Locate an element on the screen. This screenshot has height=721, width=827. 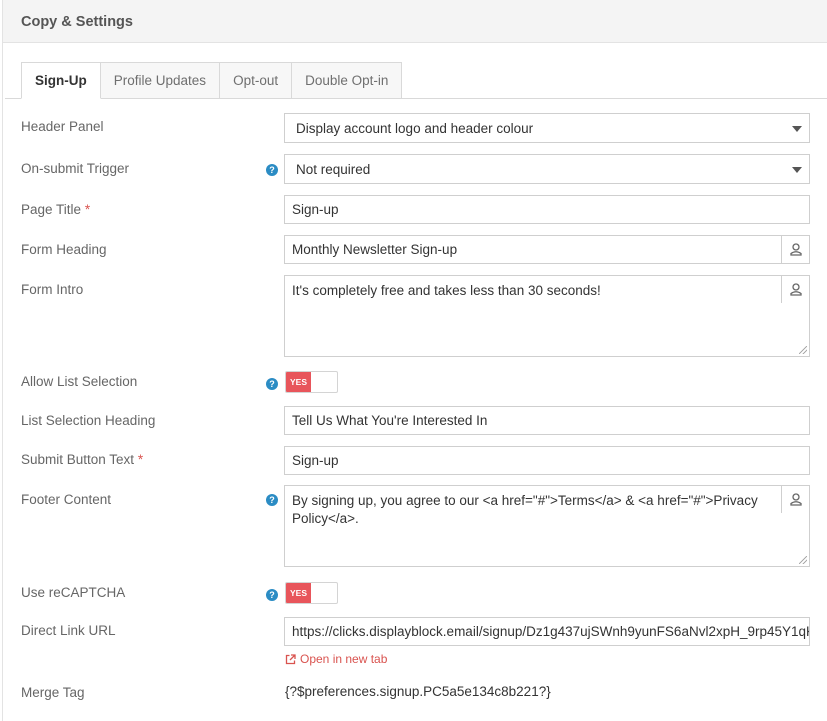
open-in-new-tab-text: Open in new tab is located at coordinates (344, 659).